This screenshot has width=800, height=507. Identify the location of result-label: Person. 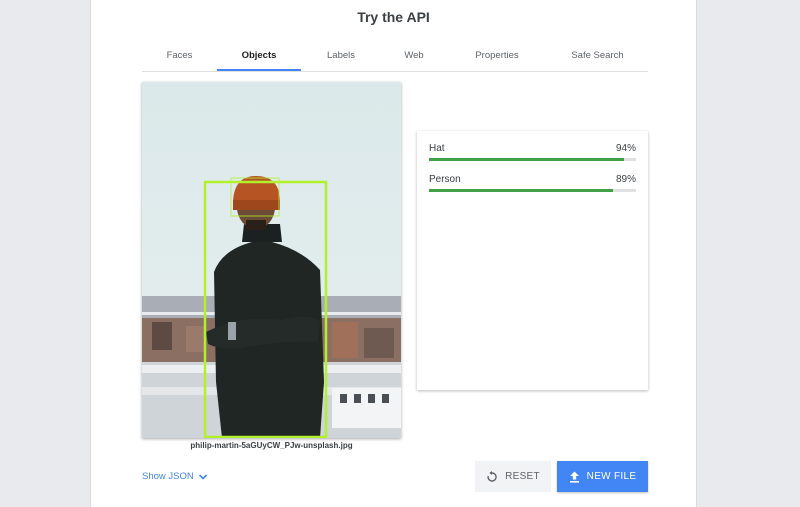
(445, 179).